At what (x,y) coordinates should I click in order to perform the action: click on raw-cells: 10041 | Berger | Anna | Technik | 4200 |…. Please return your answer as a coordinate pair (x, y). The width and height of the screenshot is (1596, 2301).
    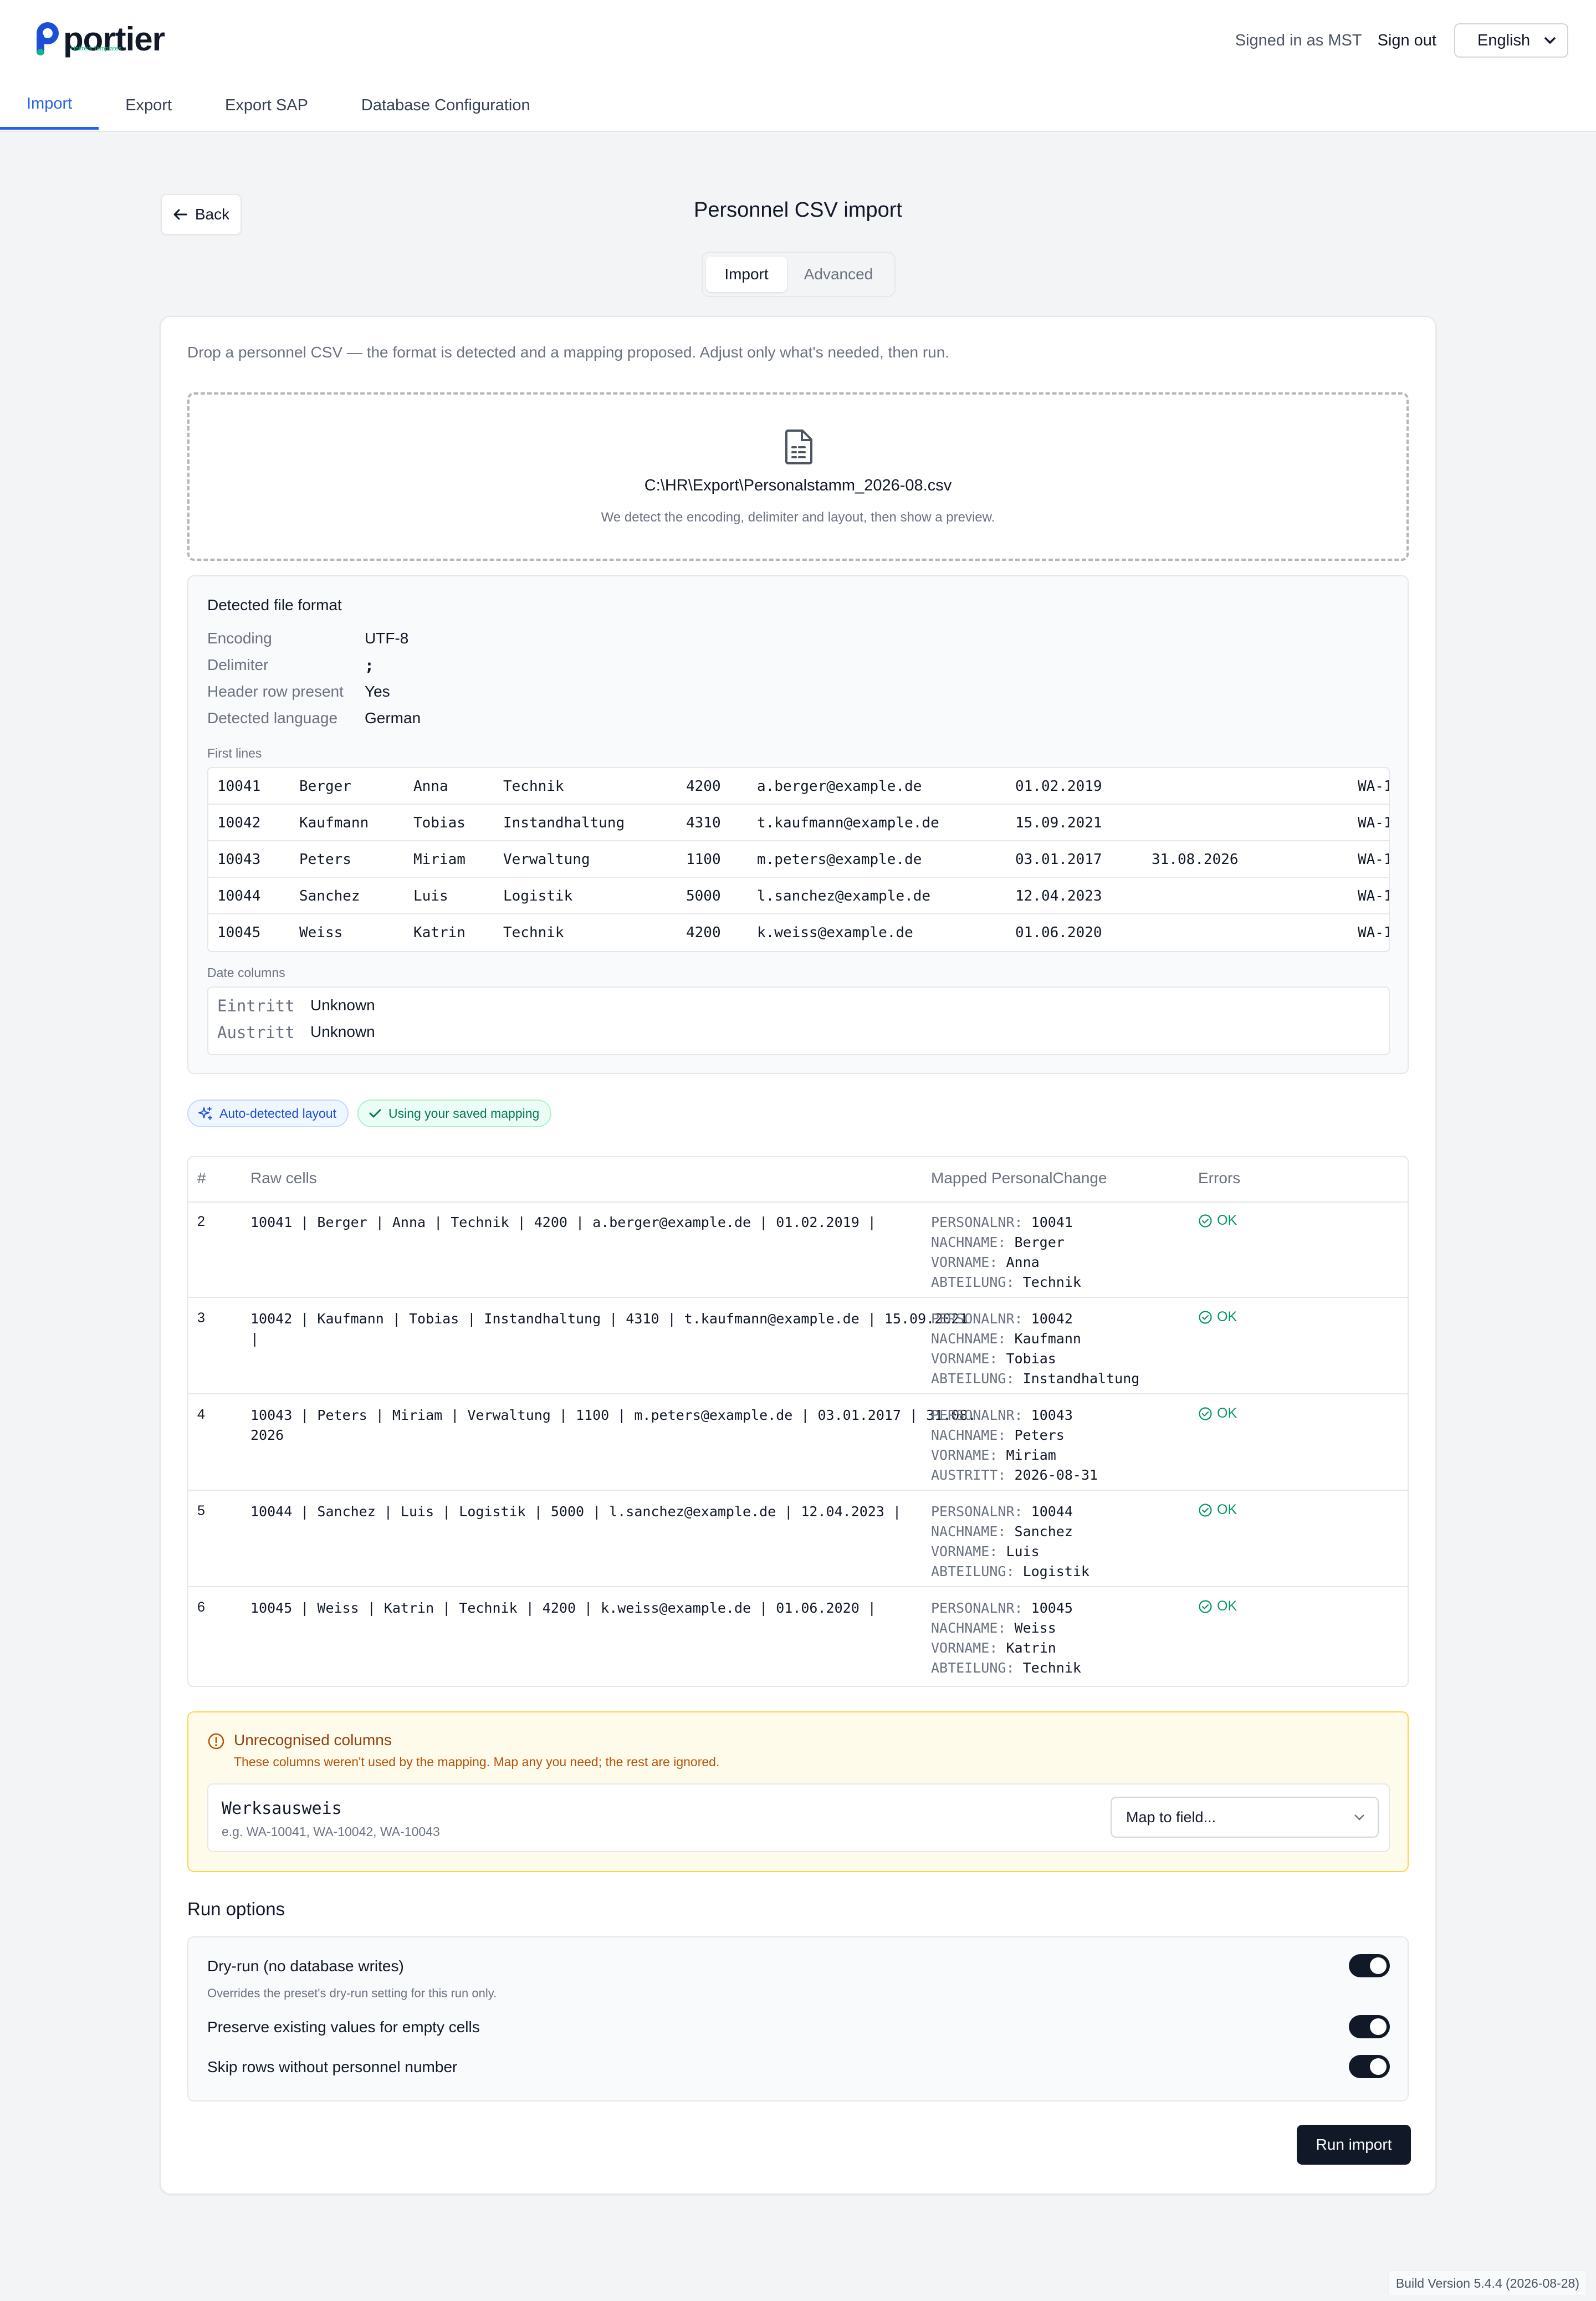
    Looking at the image, I should click on (563, 1222).